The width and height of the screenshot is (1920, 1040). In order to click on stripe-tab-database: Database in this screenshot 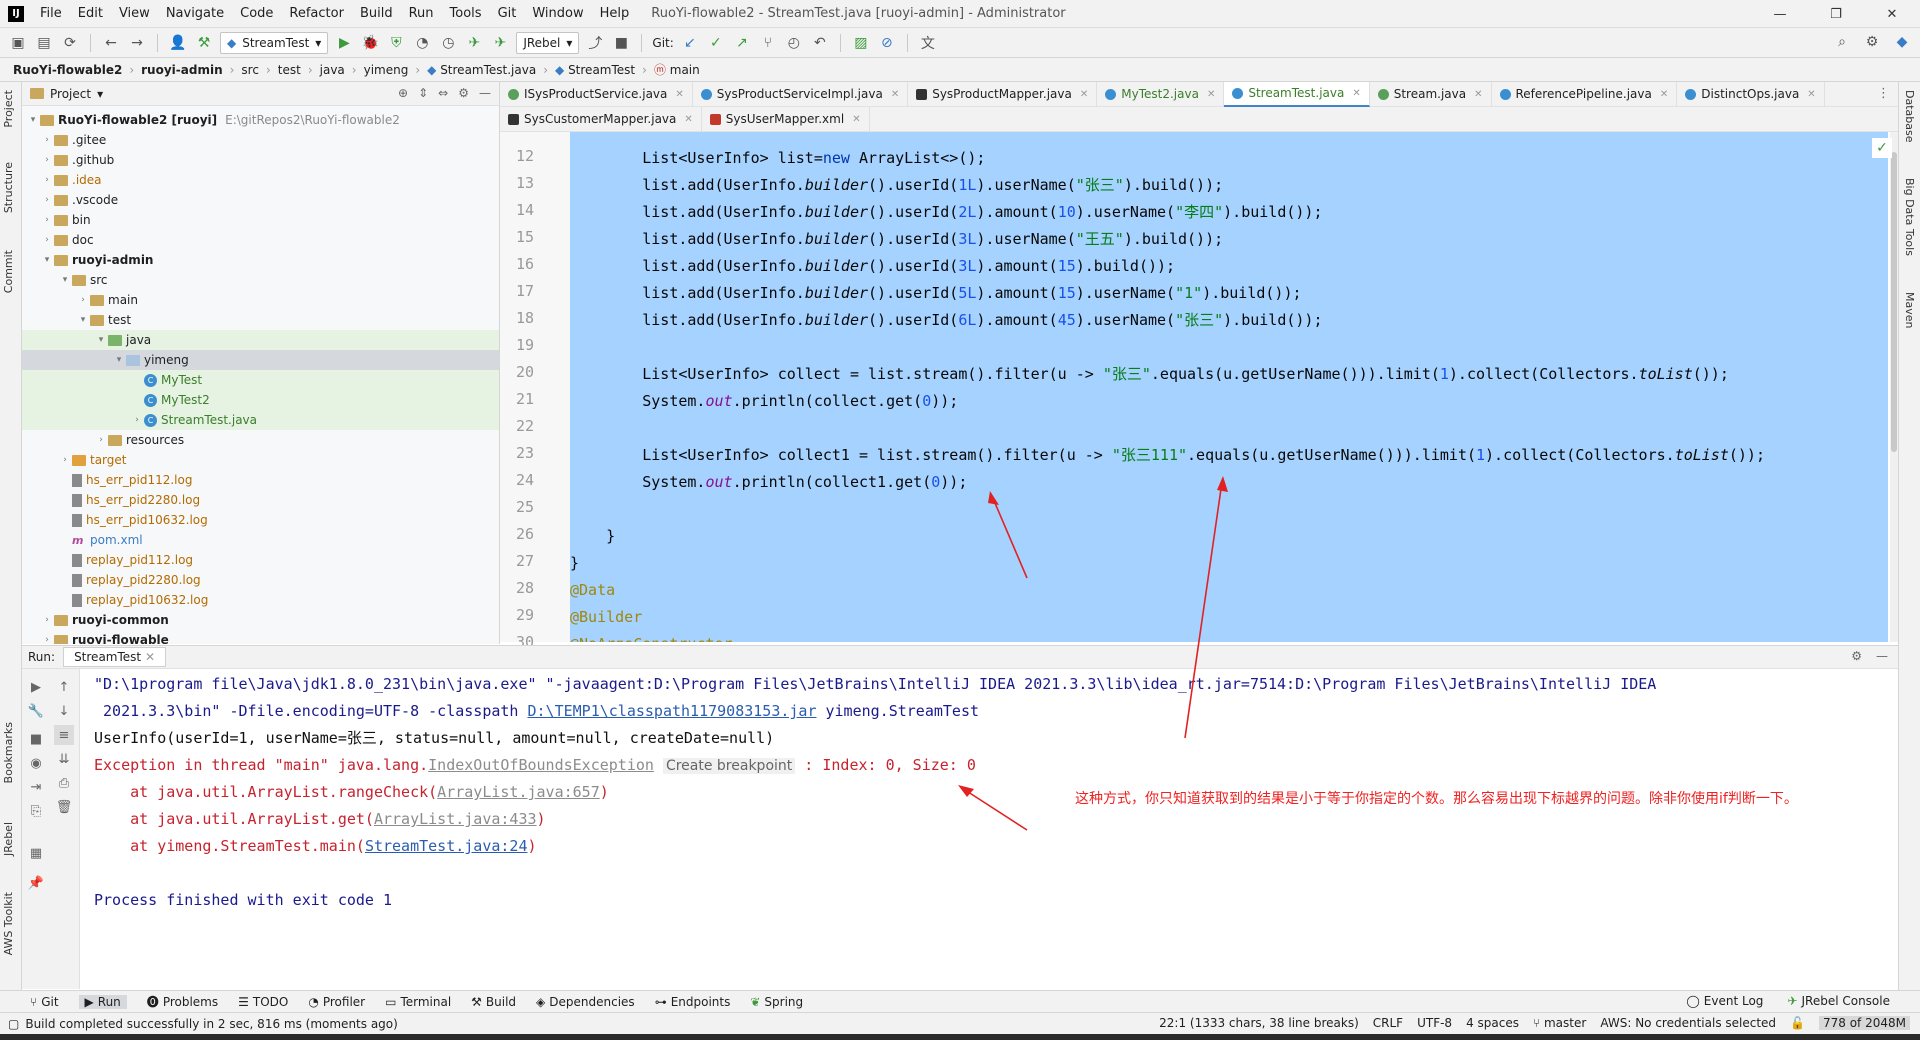, I will do `click(1909, 116)`.